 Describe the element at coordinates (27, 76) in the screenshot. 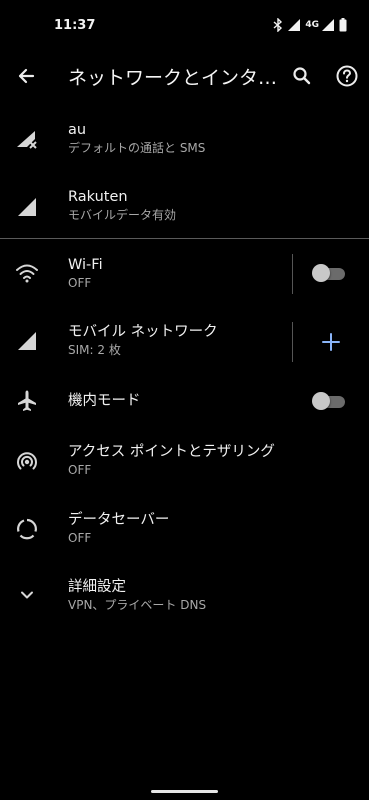

I see `back-arrow-icon` at that location.